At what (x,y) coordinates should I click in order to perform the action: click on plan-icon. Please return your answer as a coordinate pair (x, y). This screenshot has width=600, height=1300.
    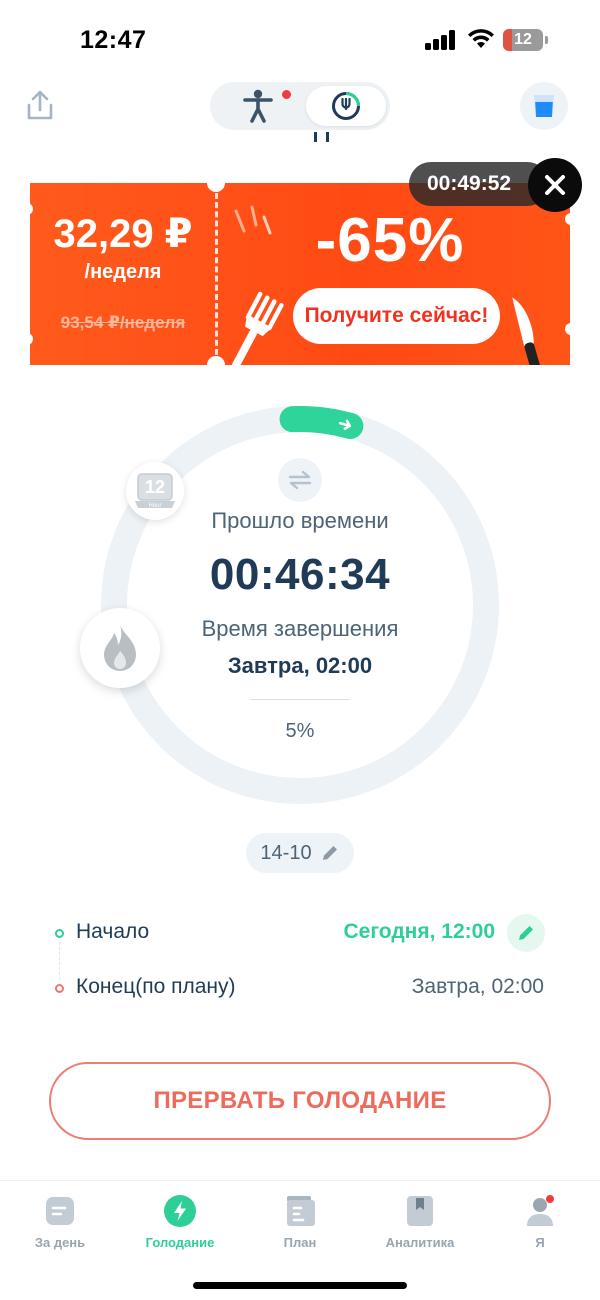
    Looking at the image, I should click on (300, 1211).